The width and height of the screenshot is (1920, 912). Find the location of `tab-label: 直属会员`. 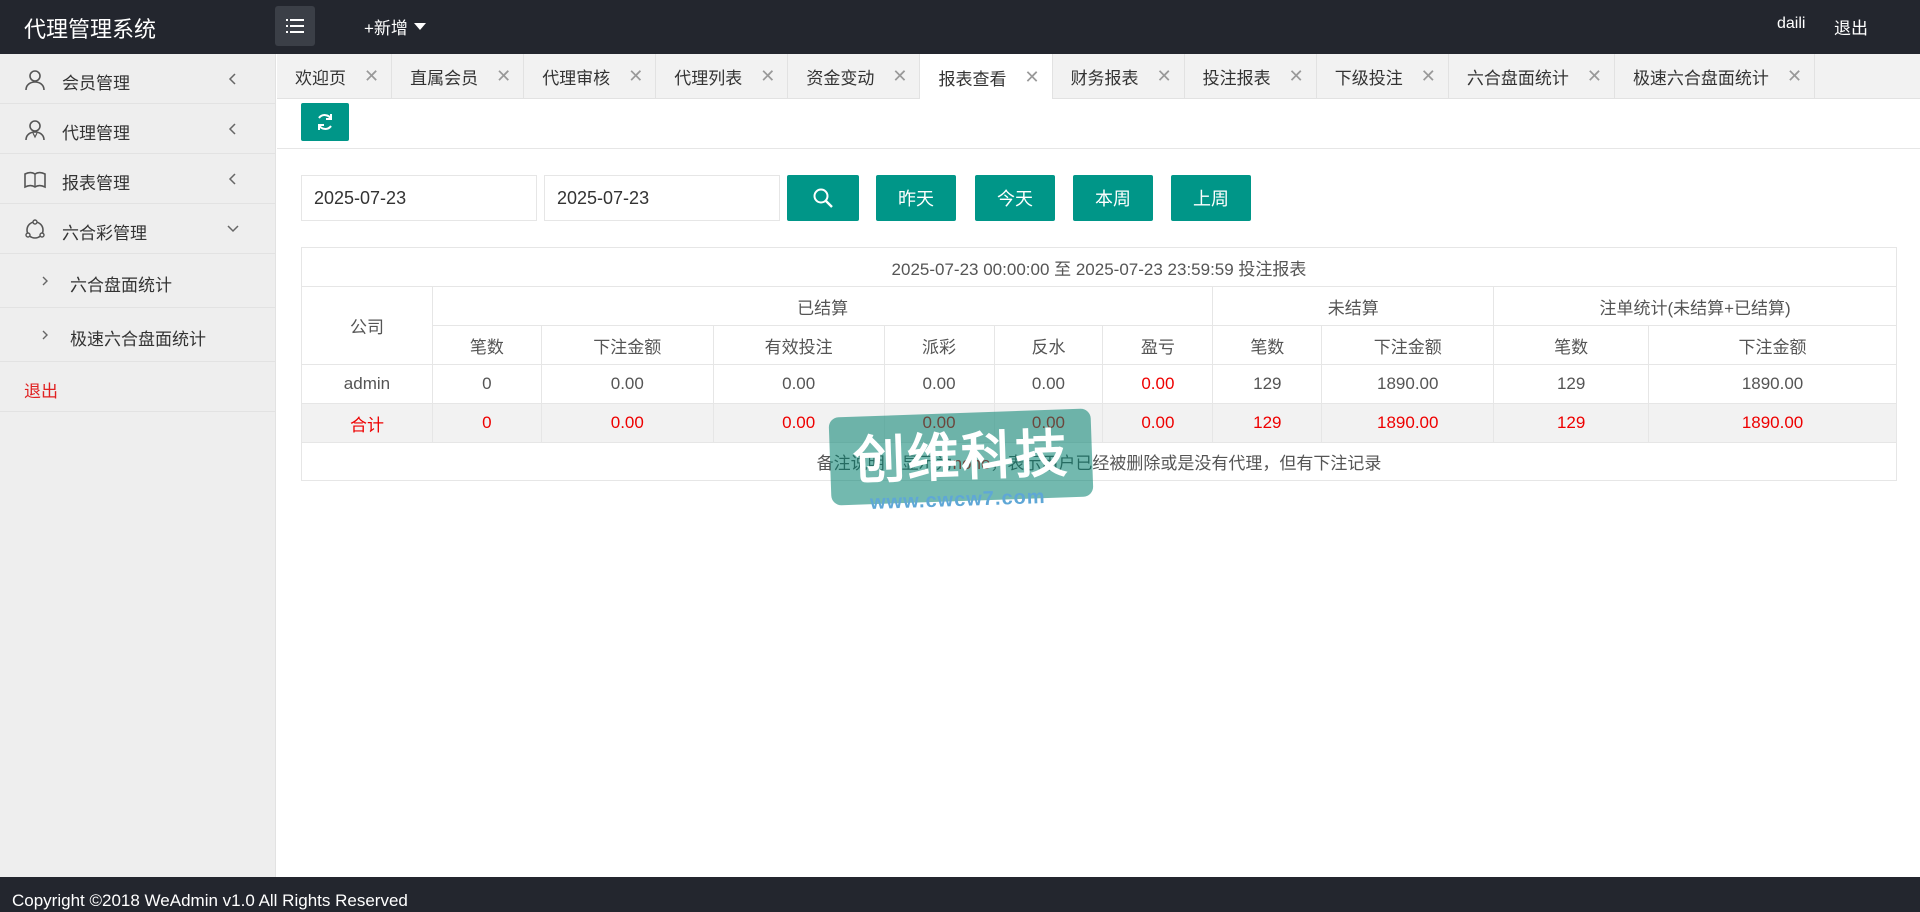

tab-label: 直属会员 is located at coordinates (444, 78).